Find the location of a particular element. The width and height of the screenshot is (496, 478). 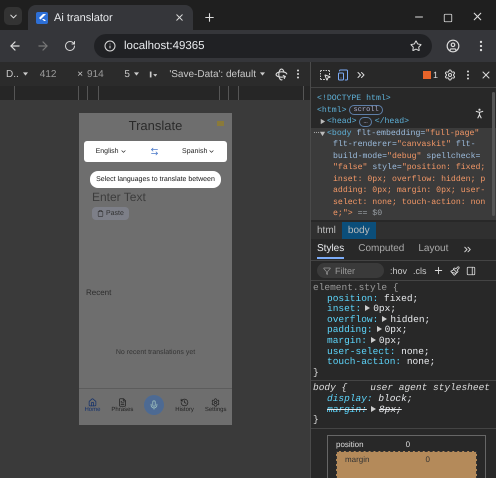

selected-node is located at coordinates (403, 174).